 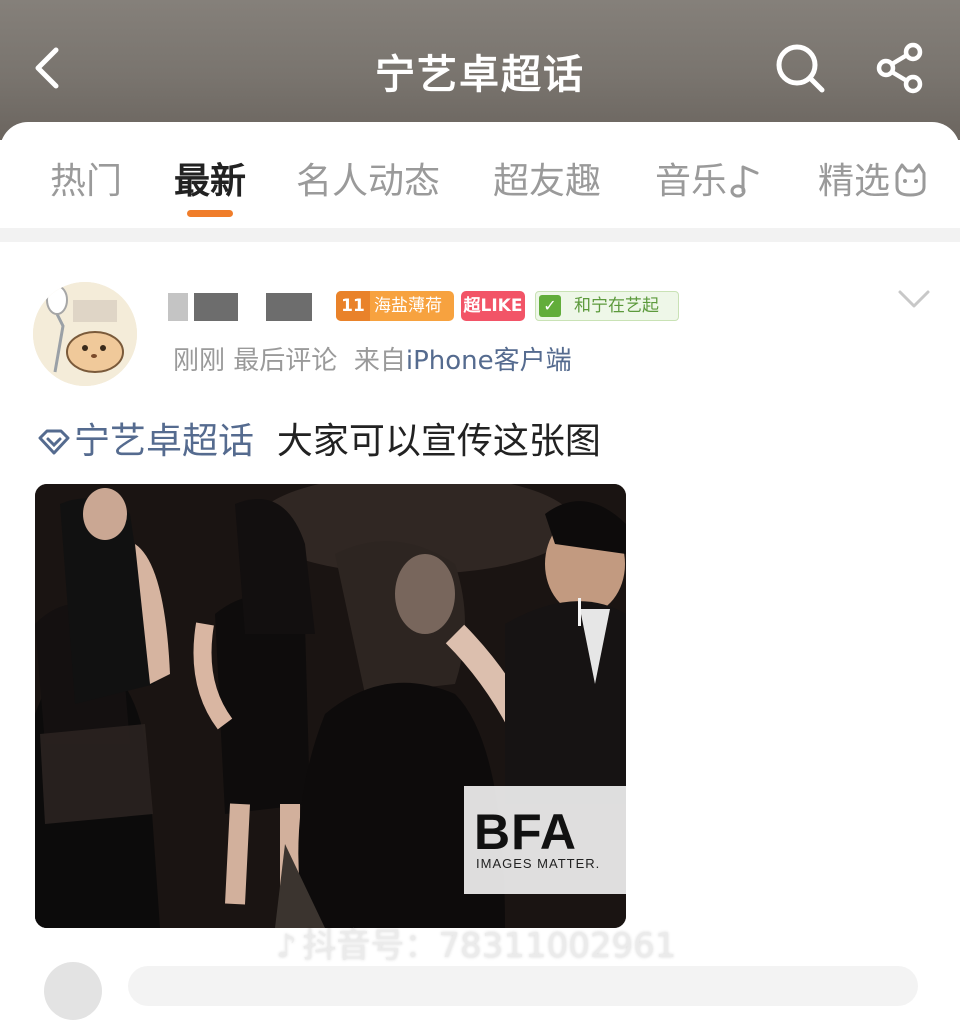 I want to click on source-label: 来自, so click(x=379, y=361).